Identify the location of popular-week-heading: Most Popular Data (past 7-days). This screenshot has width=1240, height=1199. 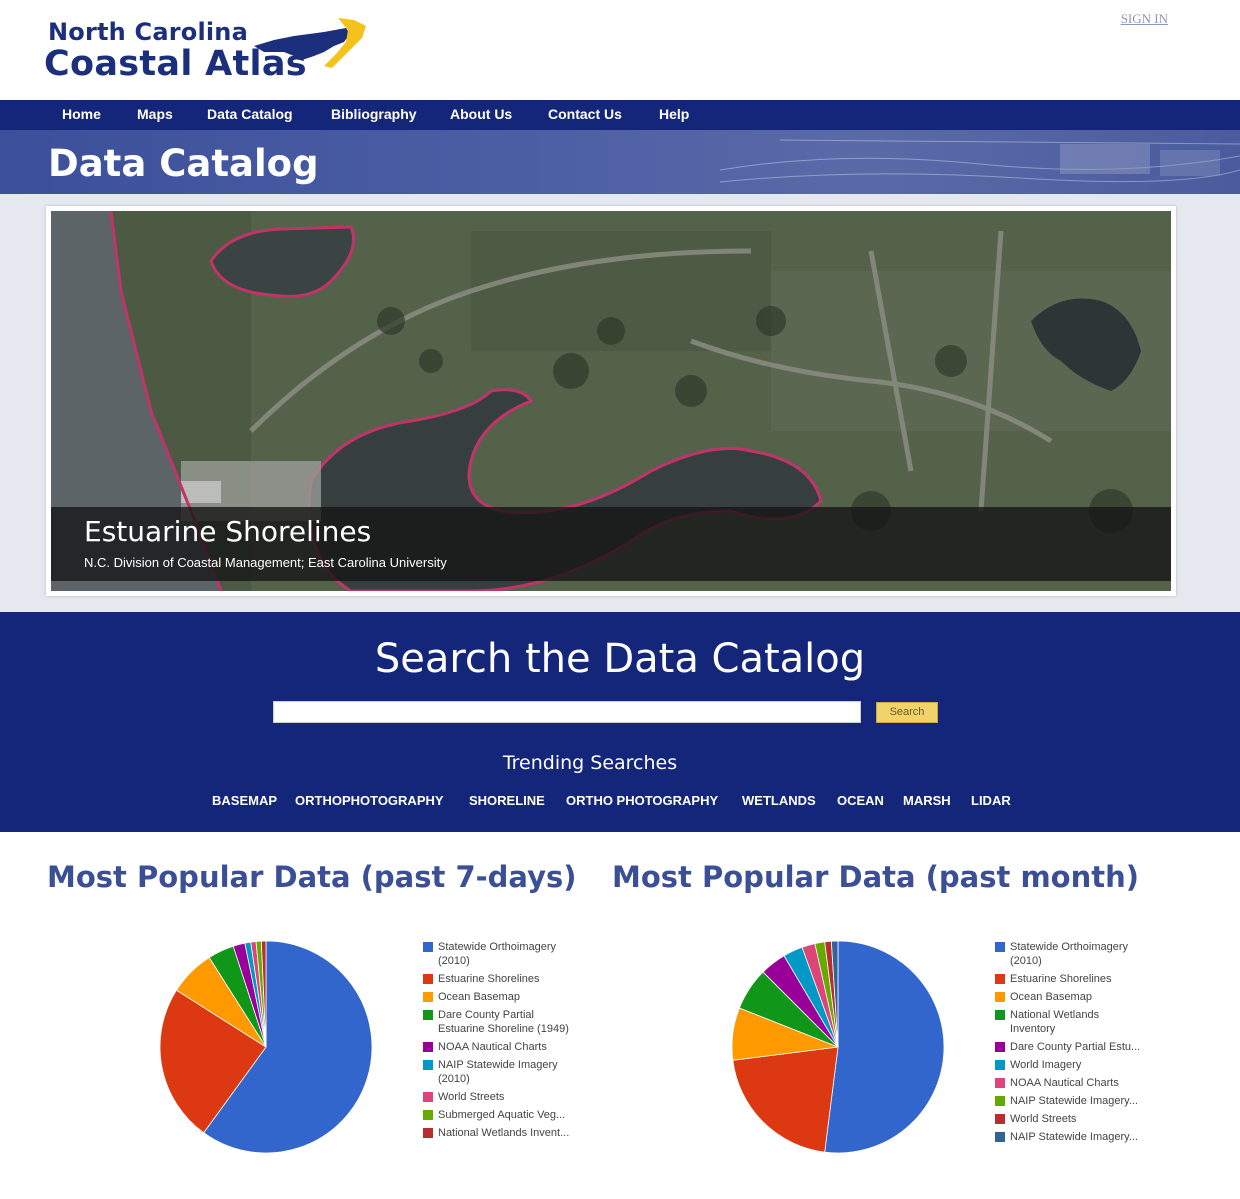
(312, 877).